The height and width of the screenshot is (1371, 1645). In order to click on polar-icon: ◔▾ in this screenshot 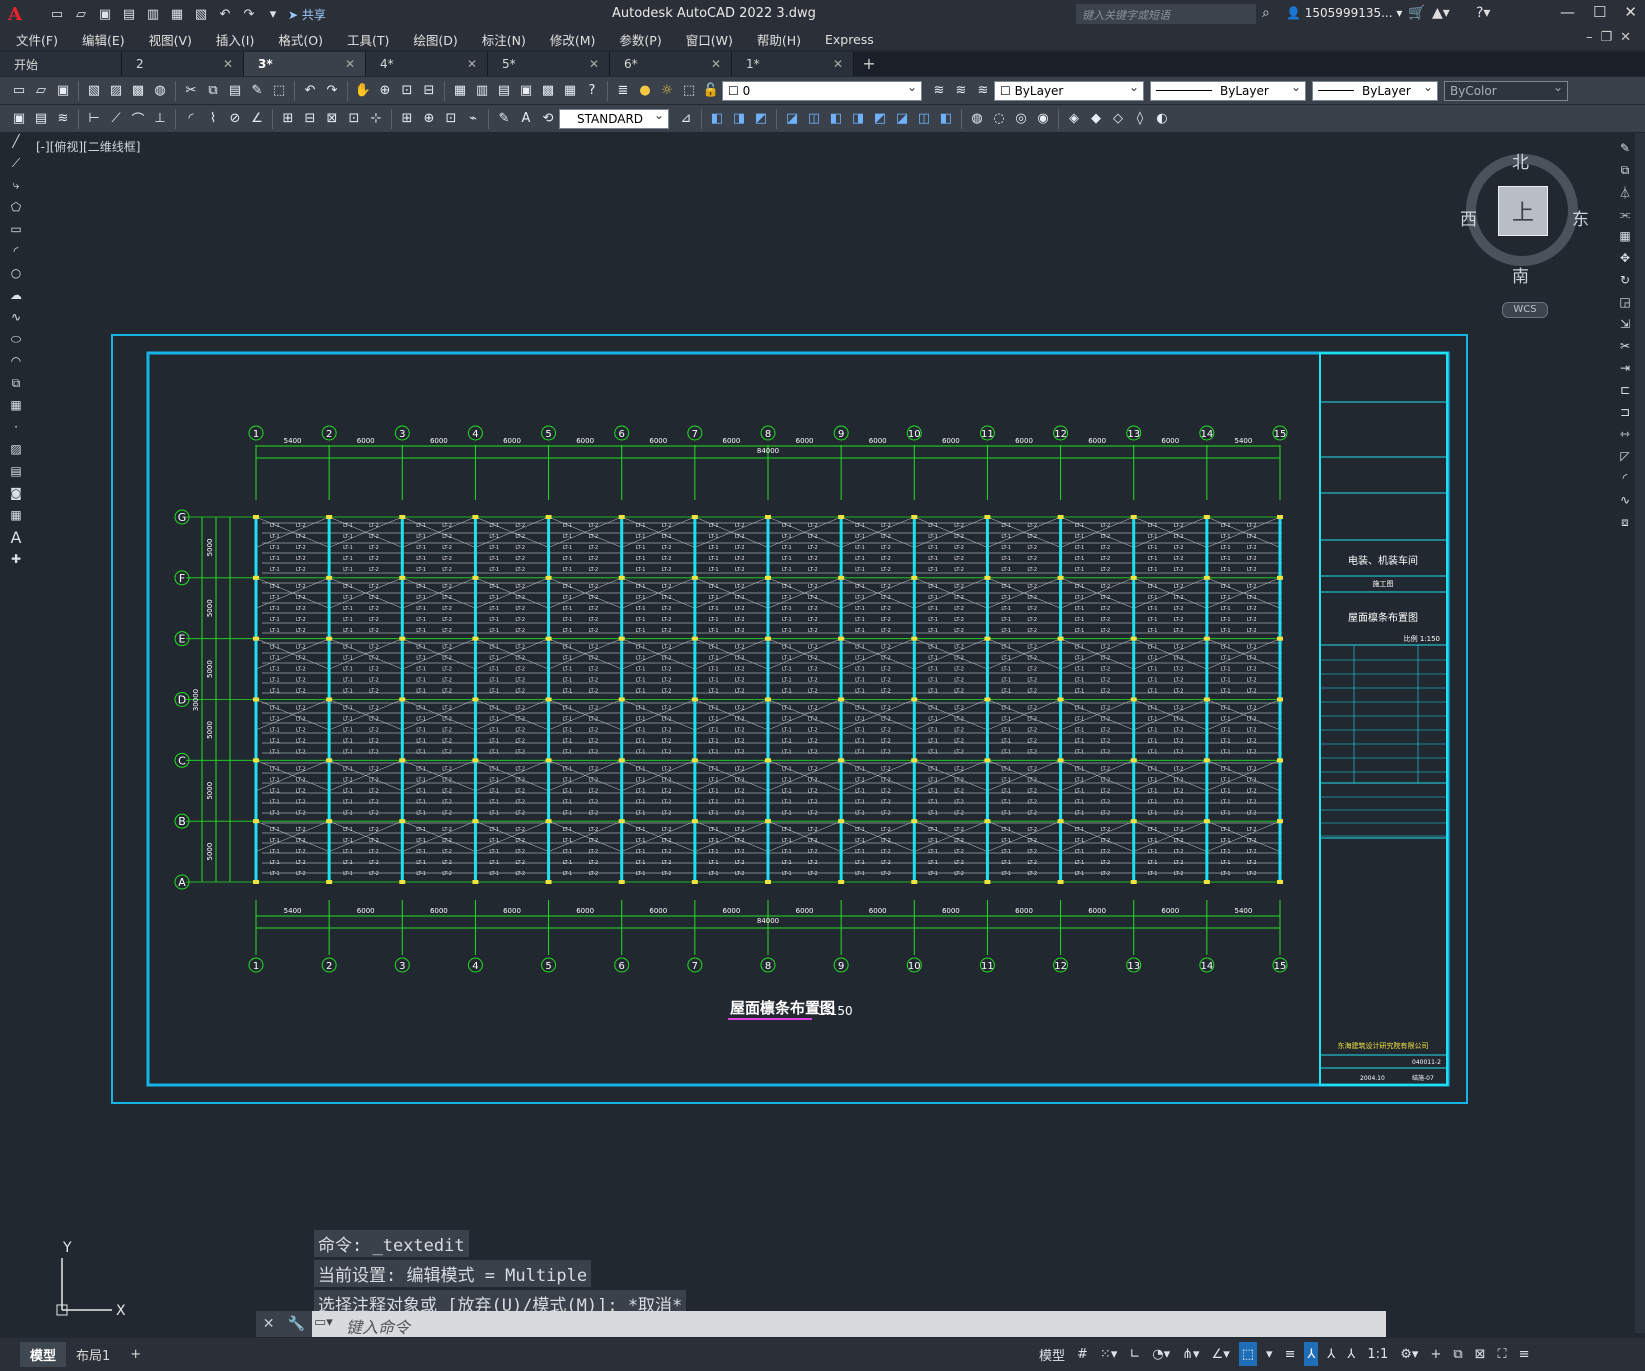, I will do `click(1161, 1354)`.